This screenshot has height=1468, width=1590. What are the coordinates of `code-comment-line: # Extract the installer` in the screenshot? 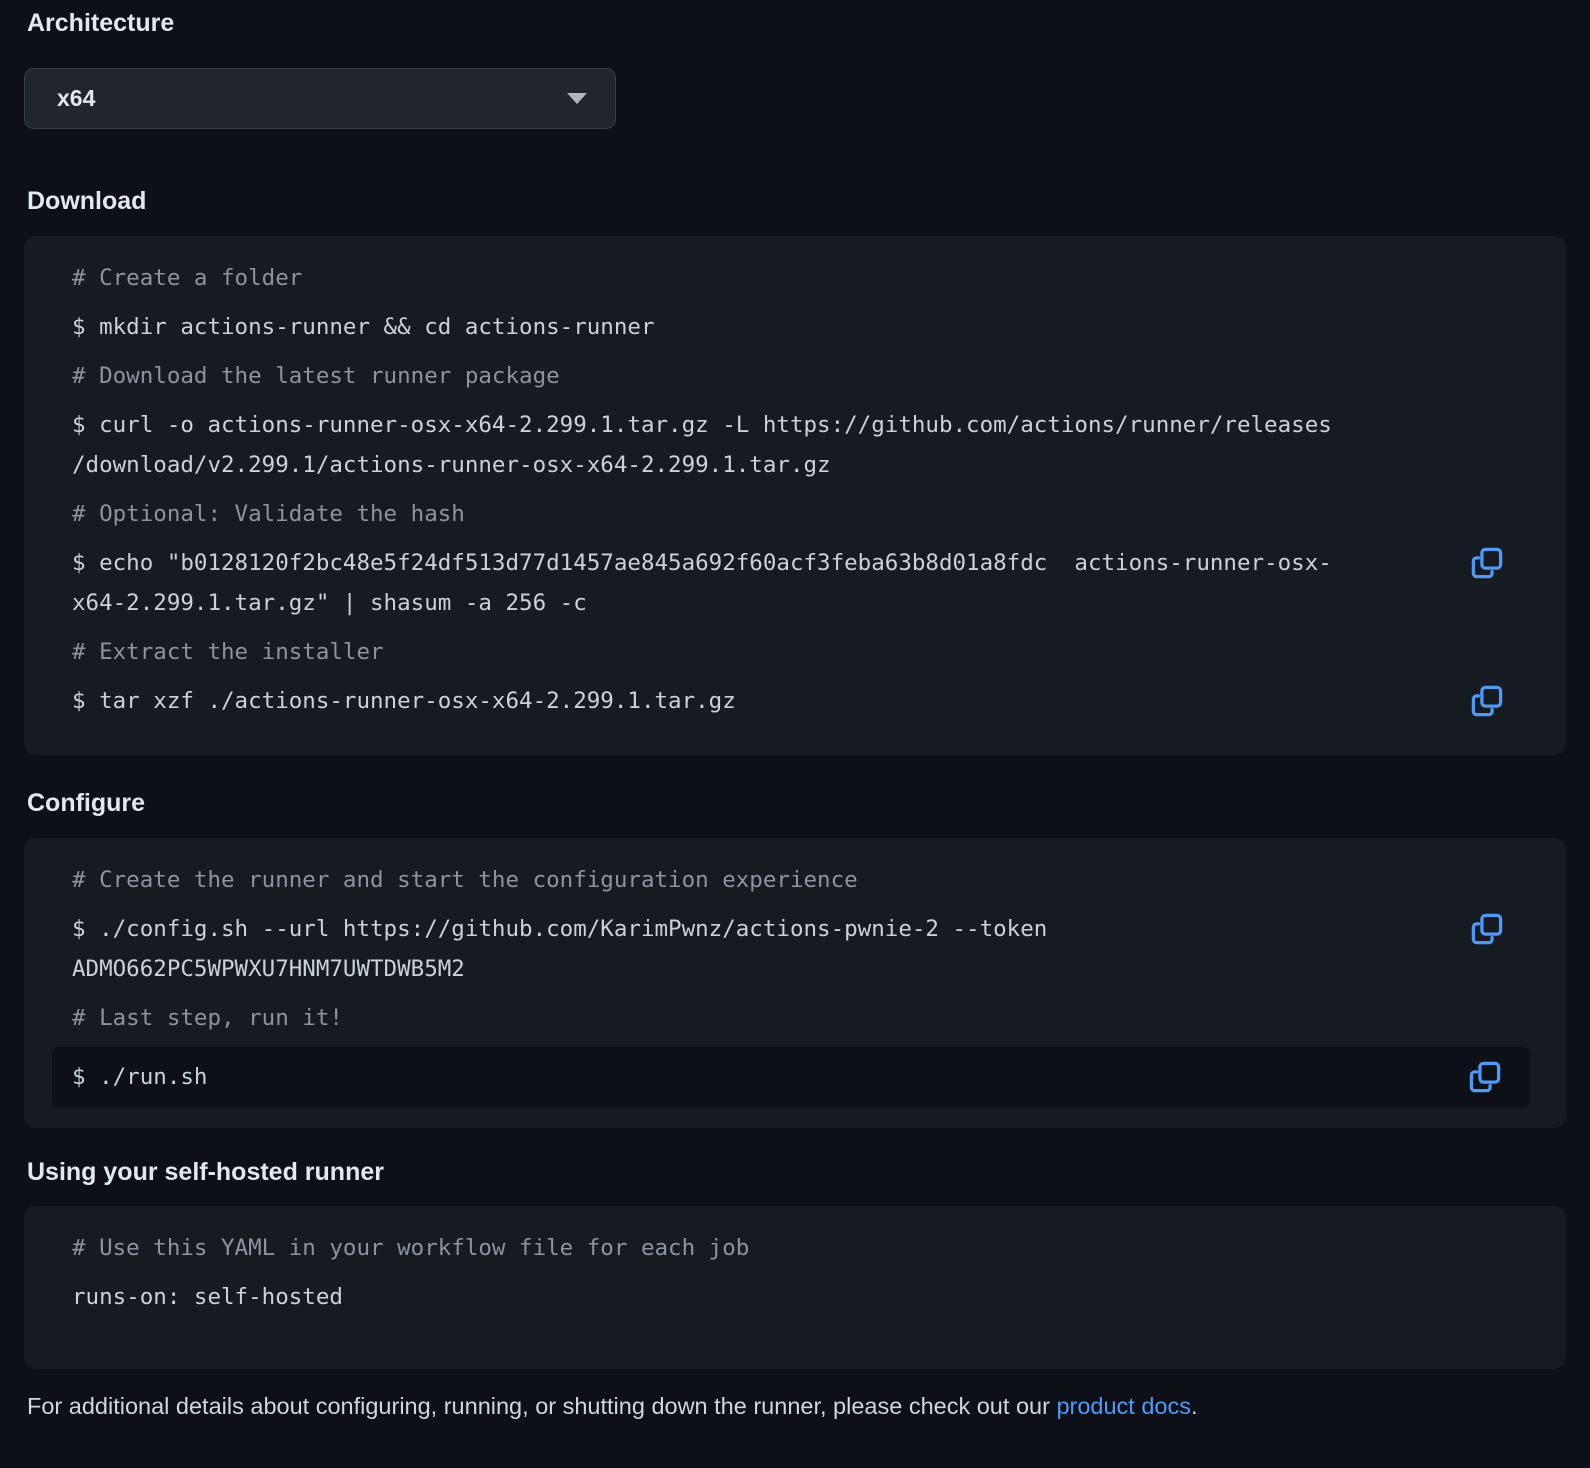 It's located at (795, 652).